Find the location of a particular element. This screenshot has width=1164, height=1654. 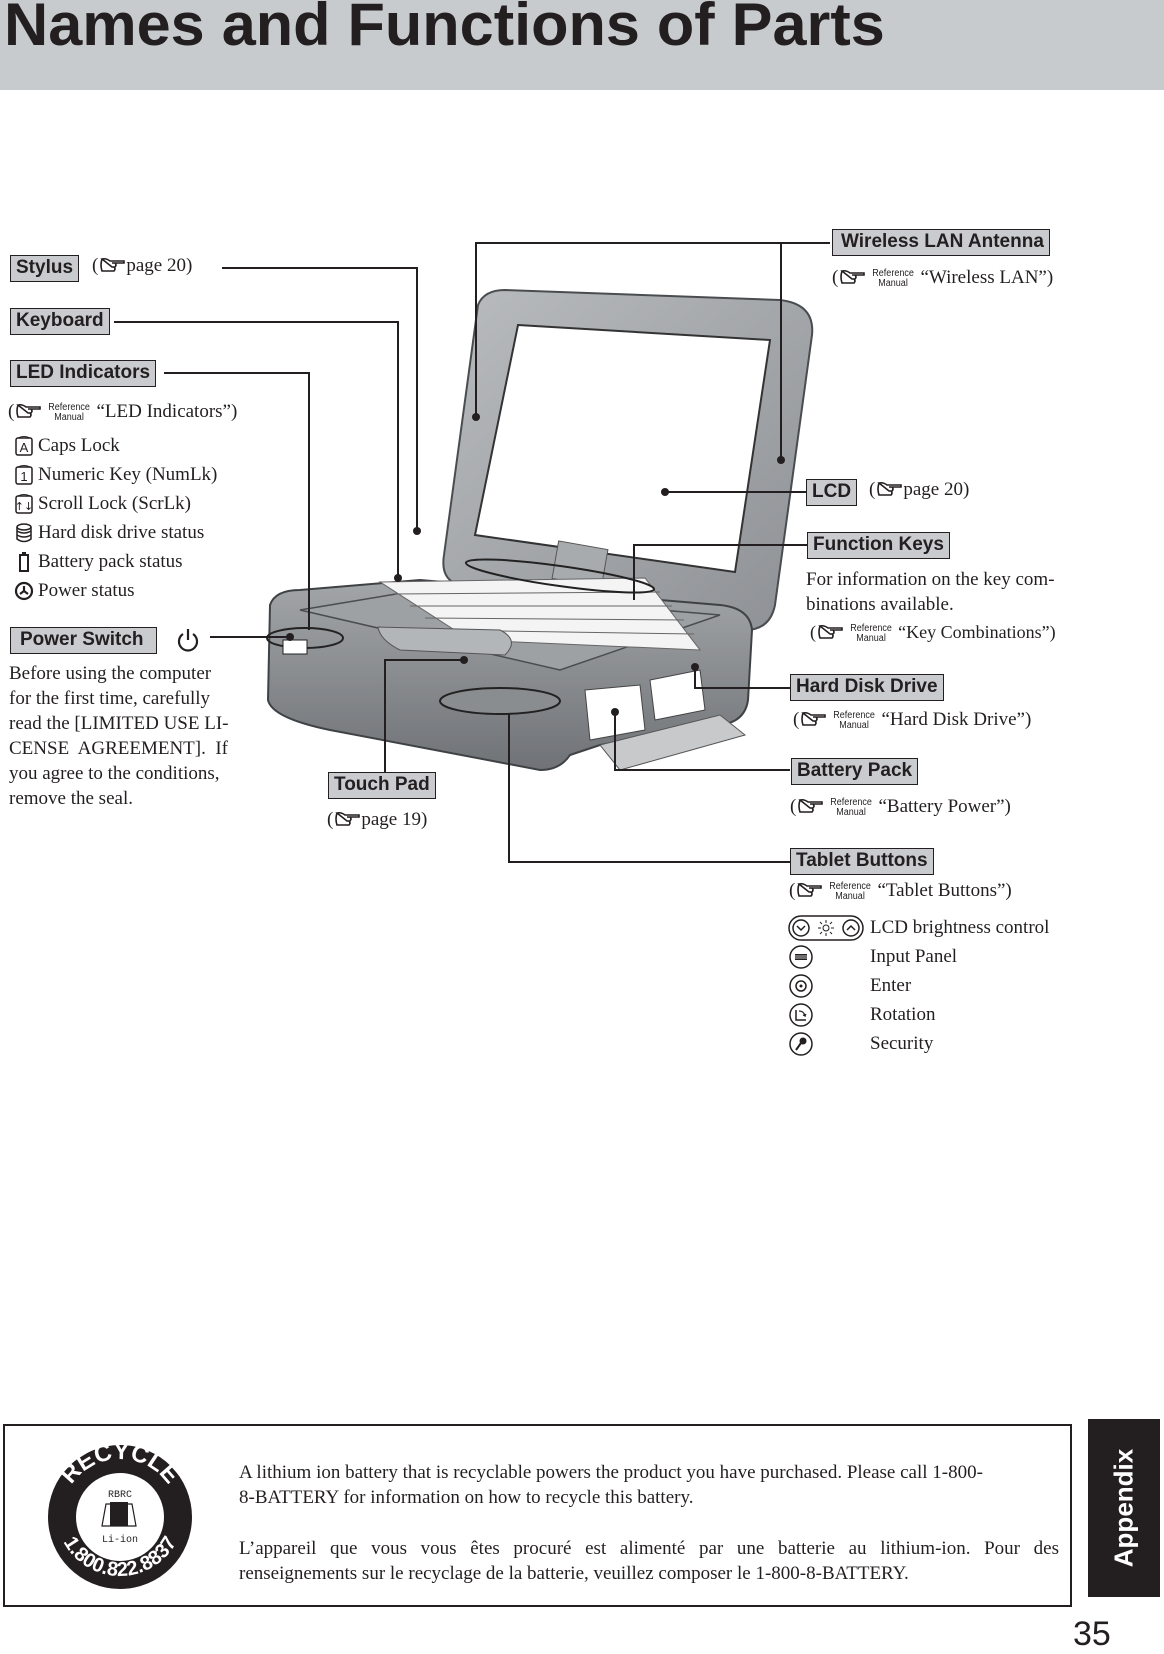

tablet-buttons-ref: (Reference Manual “Tablet Buttons”) is located at coordinates (900, 891).